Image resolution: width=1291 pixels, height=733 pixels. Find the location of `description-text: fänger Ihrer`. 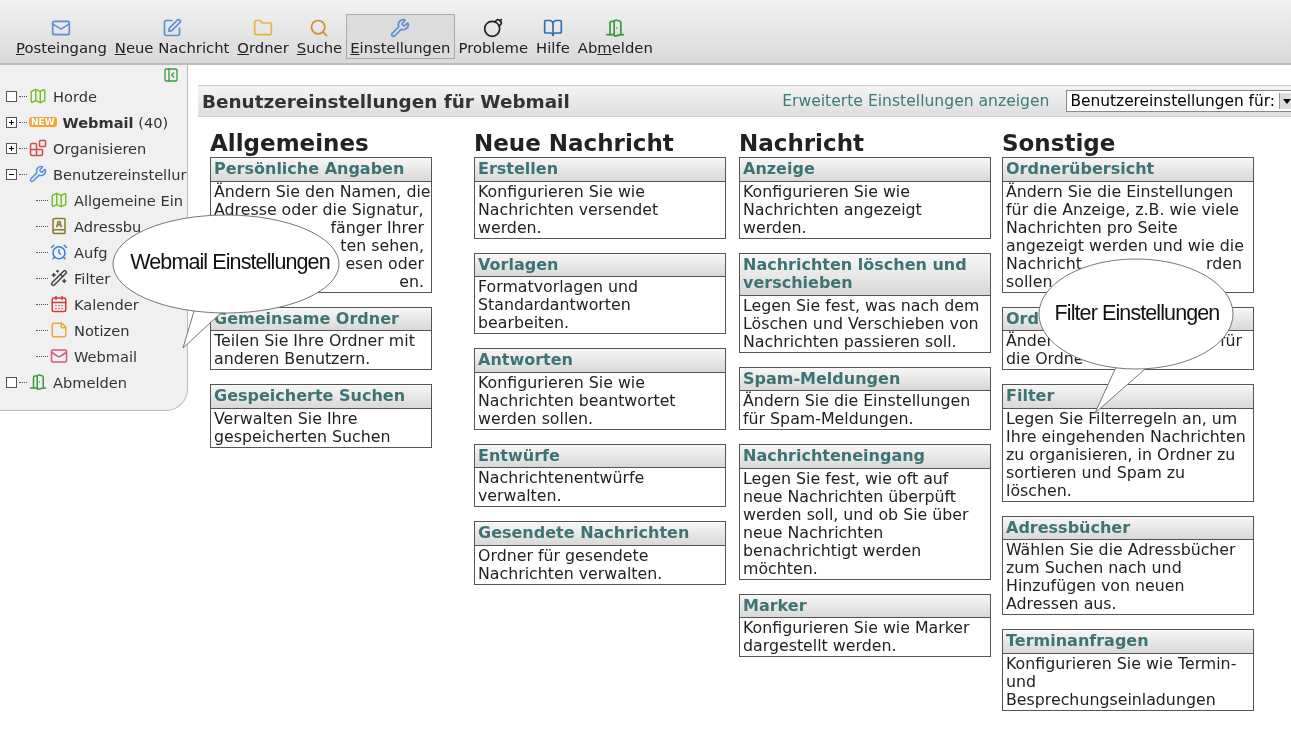

description-text: fänger Ihrer is located at coordinates (377, 227).